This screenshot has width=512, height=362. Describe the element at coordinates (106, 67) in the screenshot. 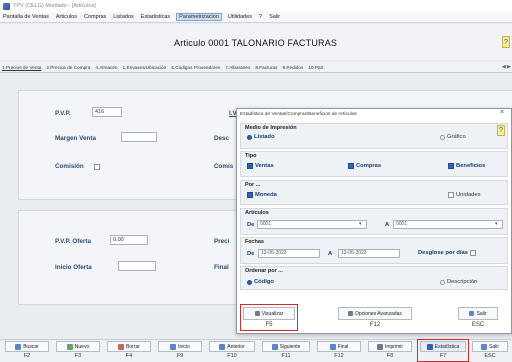

I see `tab-almacen: 4.Almacén` at that location.